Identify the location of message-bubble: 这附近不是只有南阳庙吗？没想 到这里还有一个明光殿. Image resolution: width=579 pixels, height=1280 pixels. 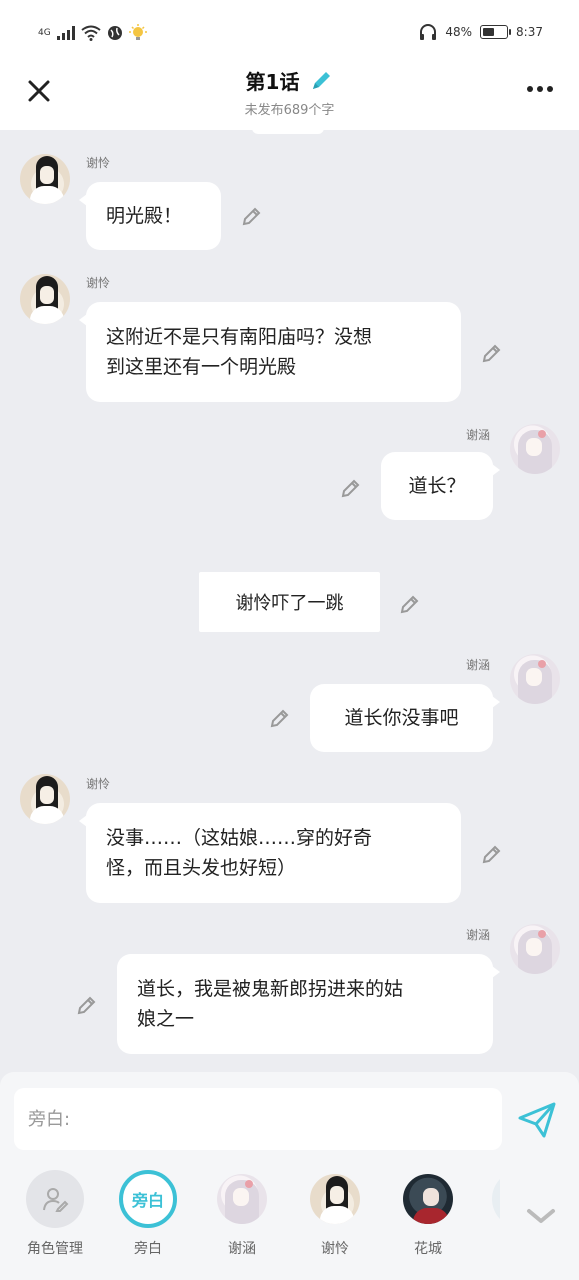
(270, 352).